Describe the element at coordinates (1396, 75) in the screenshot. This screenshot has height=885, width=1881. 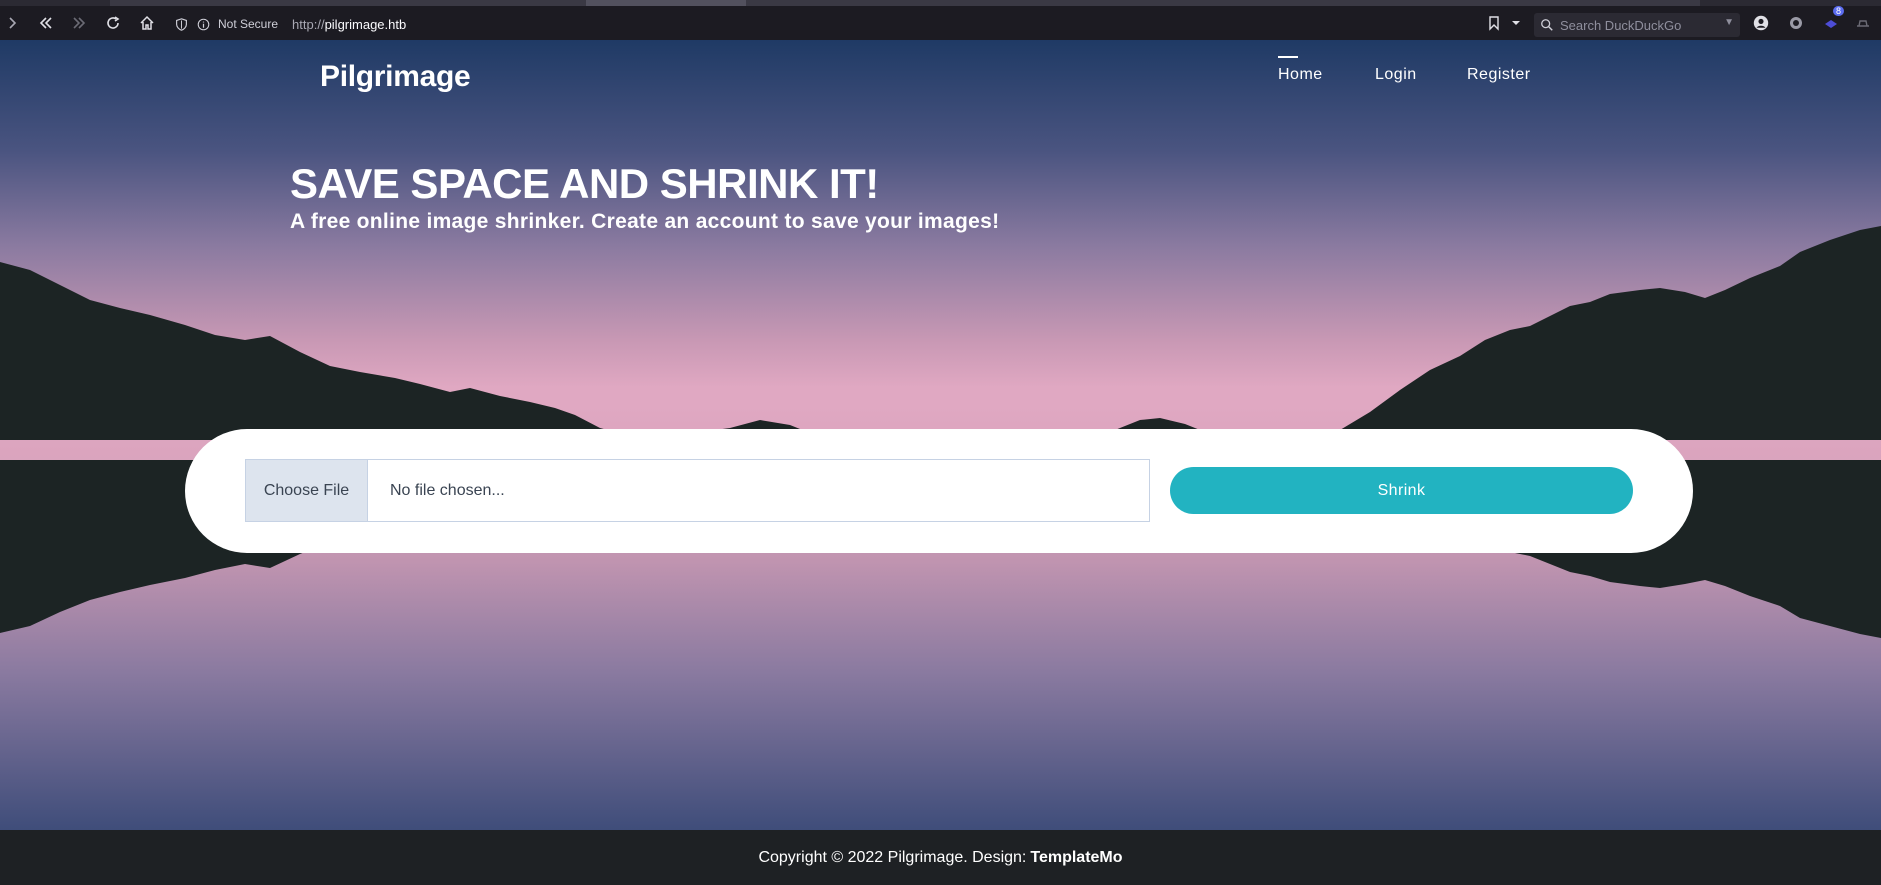
I see `nav-login-link: Login` at that location.